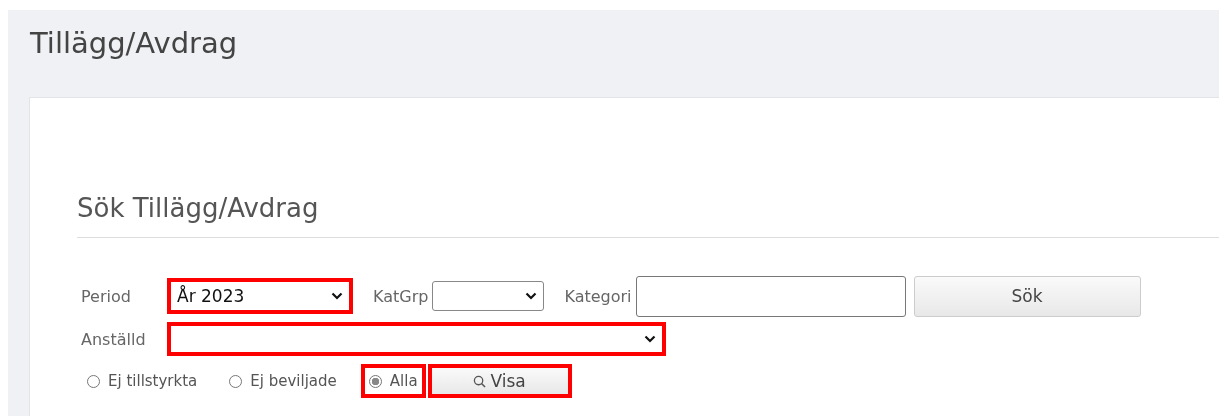  What do you see at coordinates (134, 43) in the screenshot?
I see `page-title: Tillägg/Avdrag` at bounding box center [134, 43].